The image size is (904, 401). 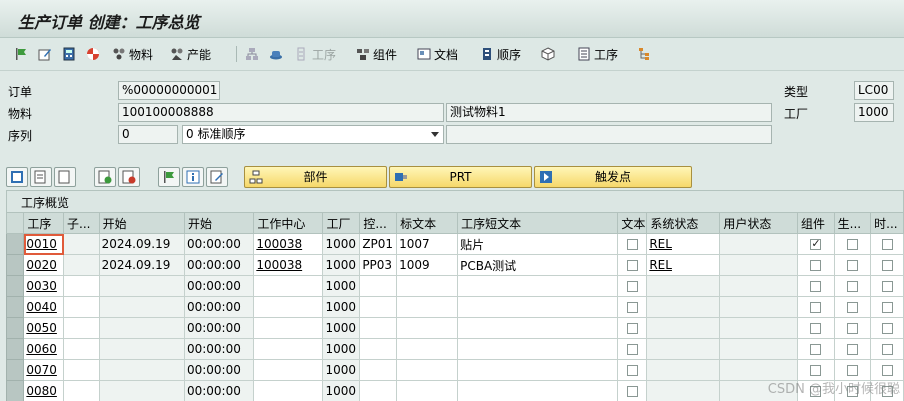 What do you see at coordinates (45, 54) in the screenshot?
I see `edit-button` at bounding box center [45, 54].